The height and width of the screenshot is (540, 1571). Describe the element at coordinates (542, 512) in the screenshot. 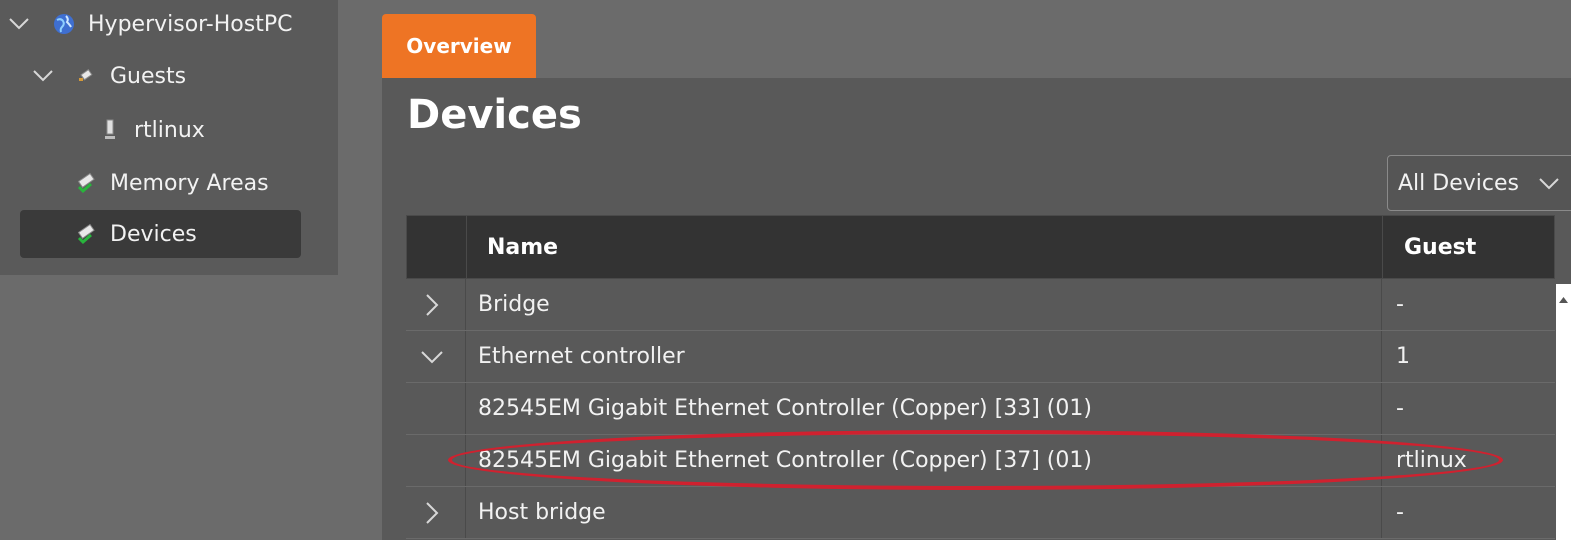

I see `cell-name: Host bridge` at that location.